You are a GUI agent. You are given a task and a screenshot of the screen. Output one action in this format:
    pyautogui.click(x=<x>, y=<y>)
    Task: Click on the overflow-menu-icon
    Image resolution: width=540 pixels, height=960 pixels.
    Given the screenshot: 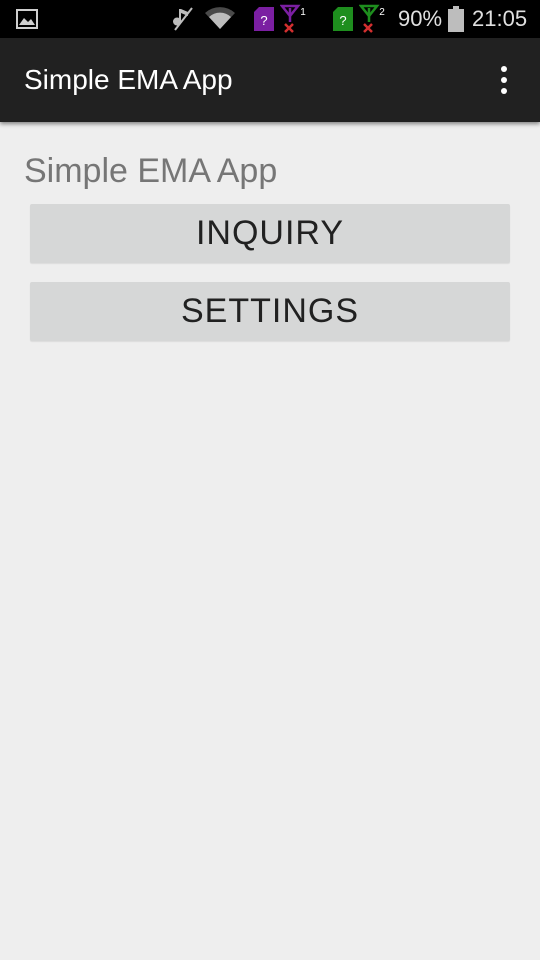 What is the action you would take?
    pyautogui.click(x=504, y=80)
    